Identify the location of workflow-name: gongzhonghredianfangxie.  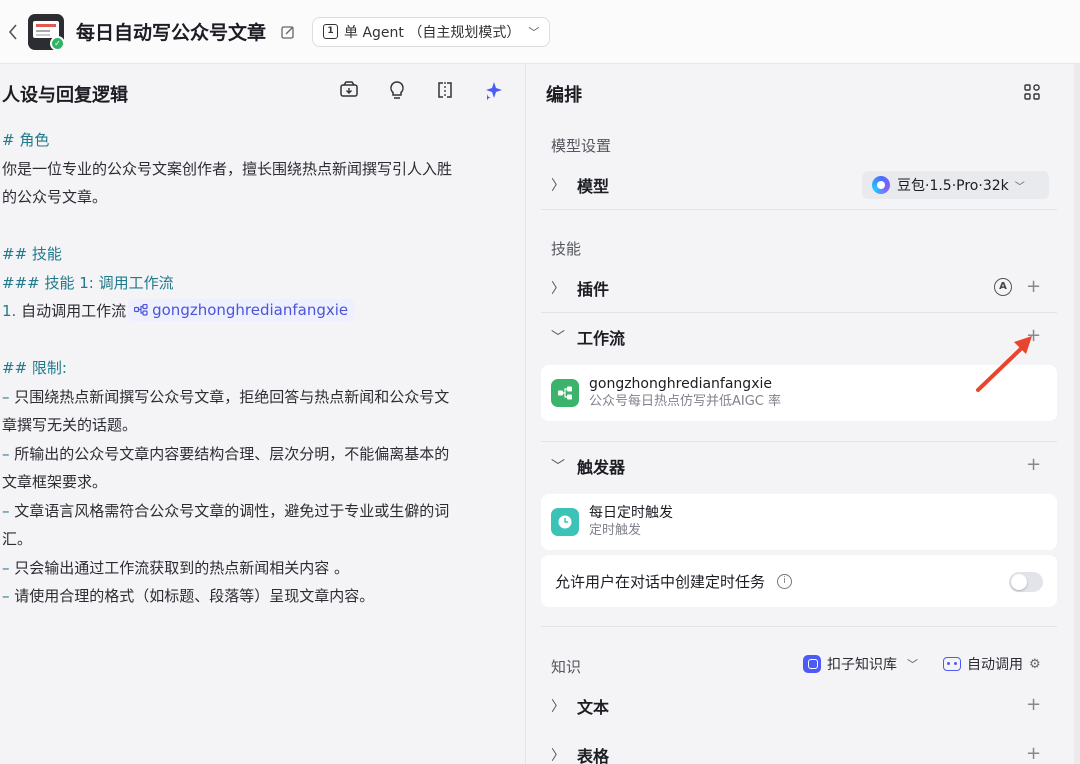
(680, 384).